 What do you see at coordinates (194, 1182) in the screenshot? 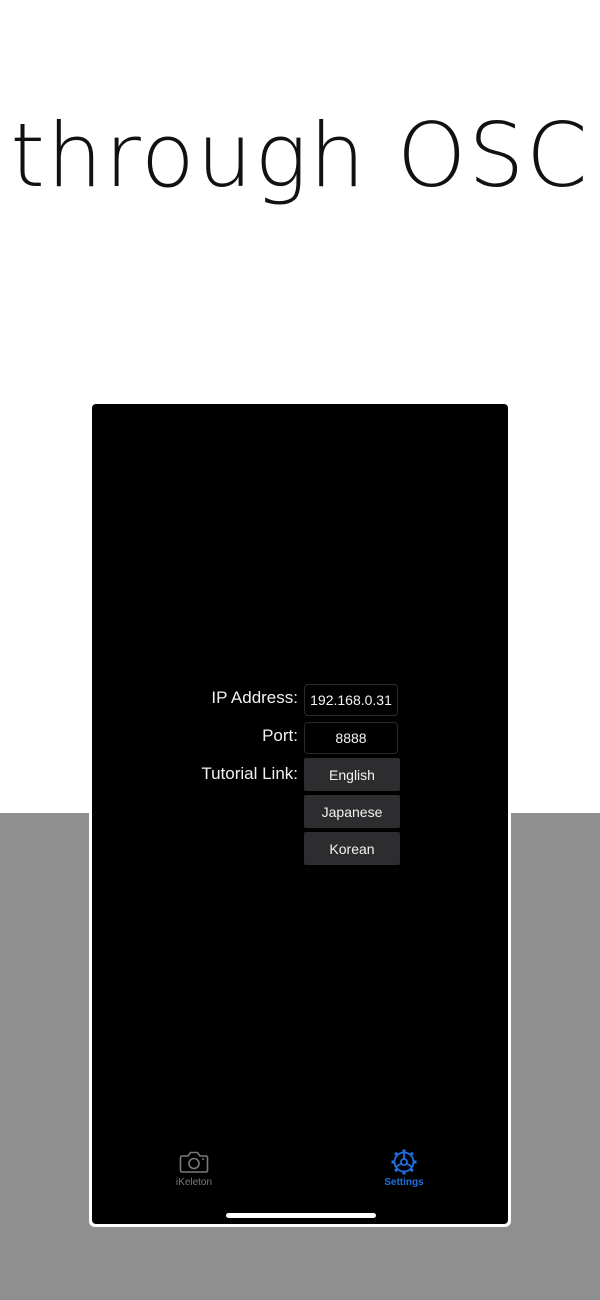
I see `tab-ikeleton-label: iKeleton` at bounding box center [194, 1182].